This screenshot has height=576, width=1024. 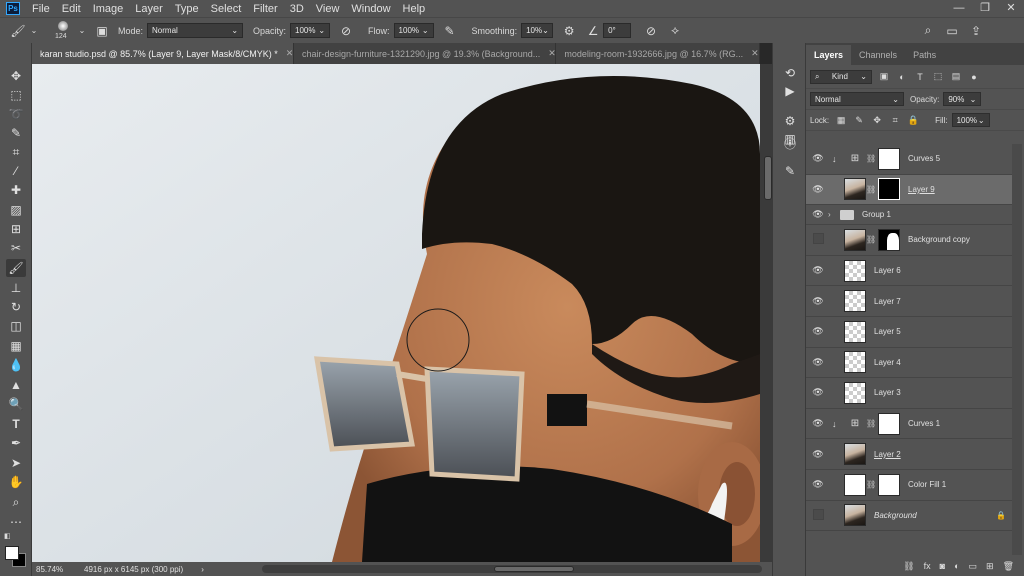 I want to click on smoothing-field: 10% ⌄, so click(x=537, y=30).